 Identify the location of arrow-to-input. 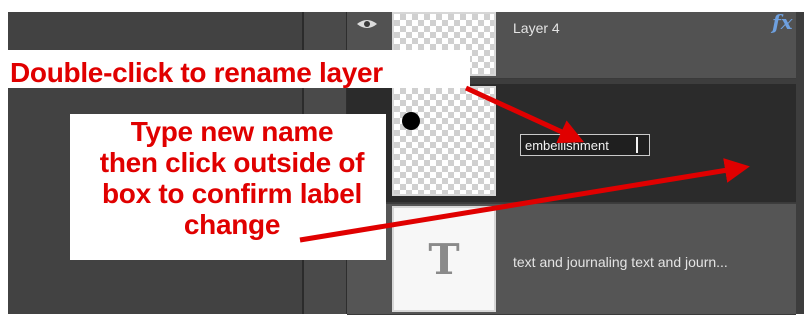
(524, 114).